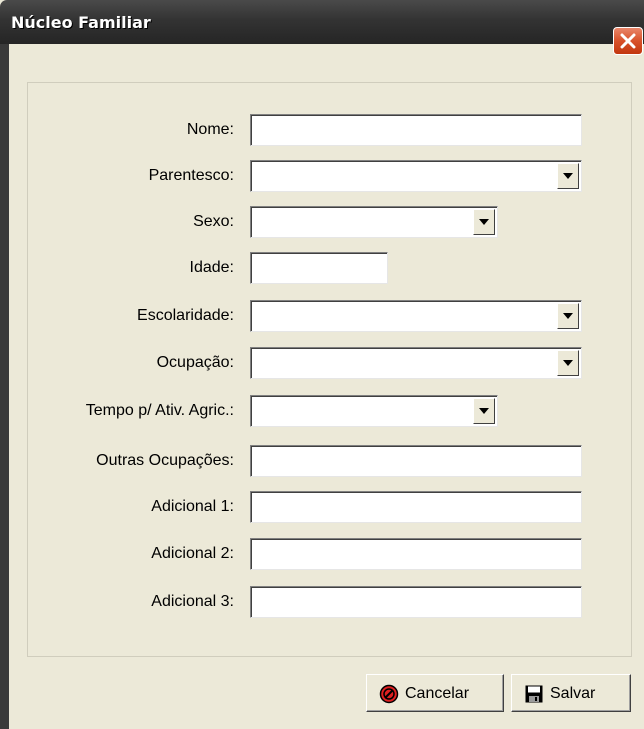 The width and height of the screenshot is (644, 729). Describe the element at coordinates (185, 315) in the screenshot. I see `escolaridade-label: Escolaridade:` at that location.